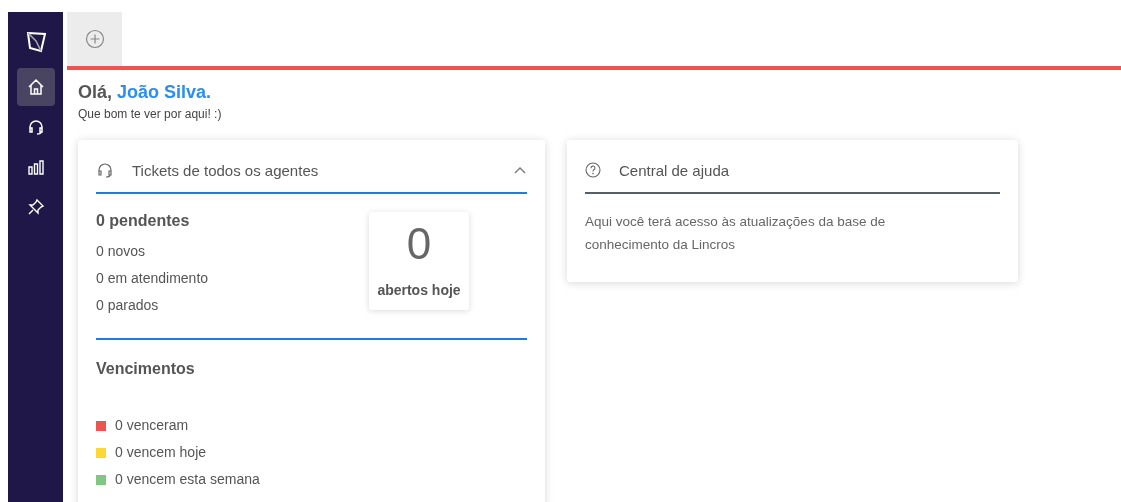 Image resolution: width=1121 pixels, height=502 pixels. What do you see at coordinates (161, 452) in the screenshot?
I see `due-label: 0 vencem hoje` at bounding box center [161, 452].